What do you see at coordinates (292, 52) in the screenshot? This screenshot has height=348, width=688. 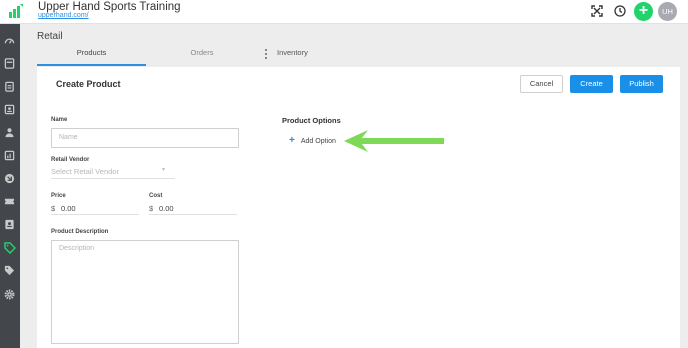 I see `tab-inventory-label: Inventory` at bounding box center [292, 52].